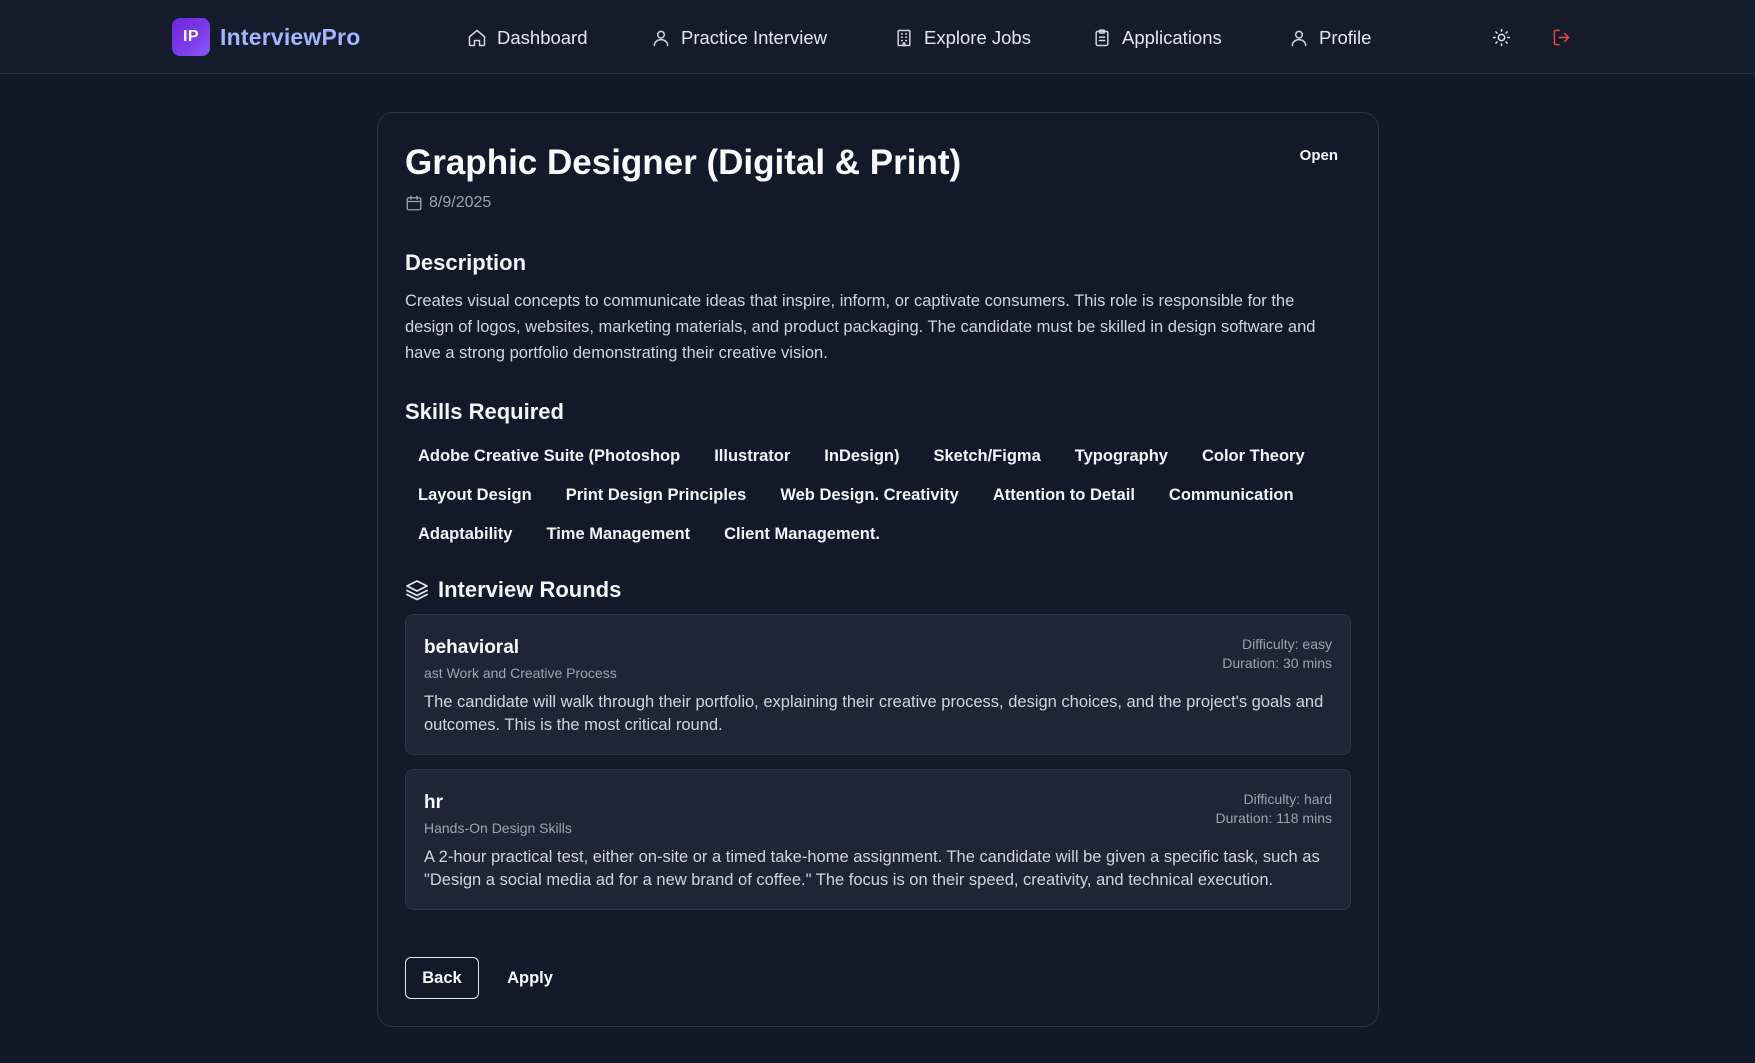  What do you see at coordinates (442, 978) in the screenshot?
I see `back-button: Back` at bounding box center [442, 978].